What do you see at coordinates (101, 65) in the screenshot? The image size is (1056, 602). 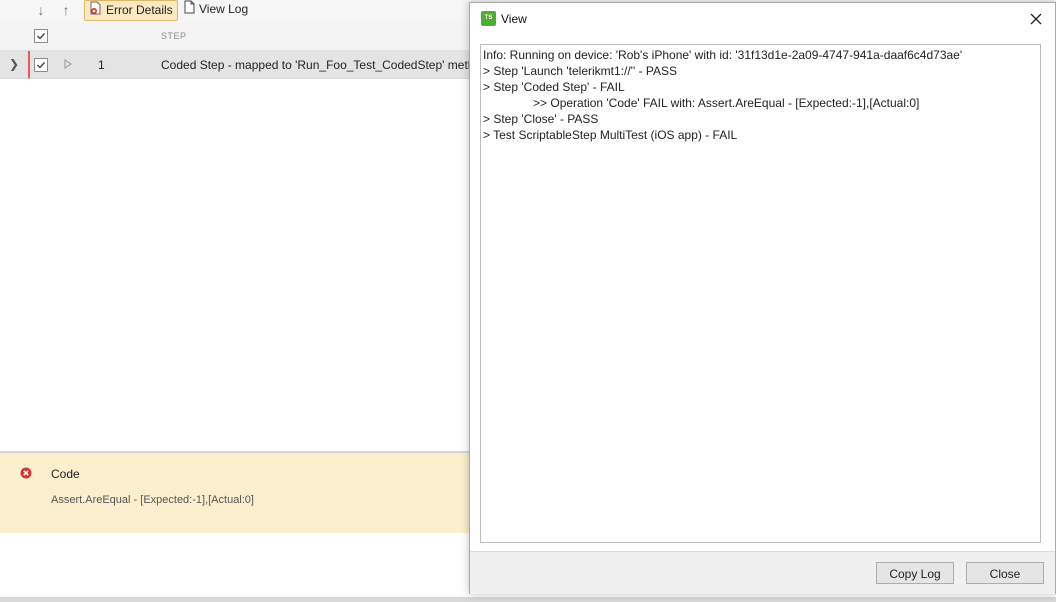 I see `step-number: 1` at bounding box center [101, 65].